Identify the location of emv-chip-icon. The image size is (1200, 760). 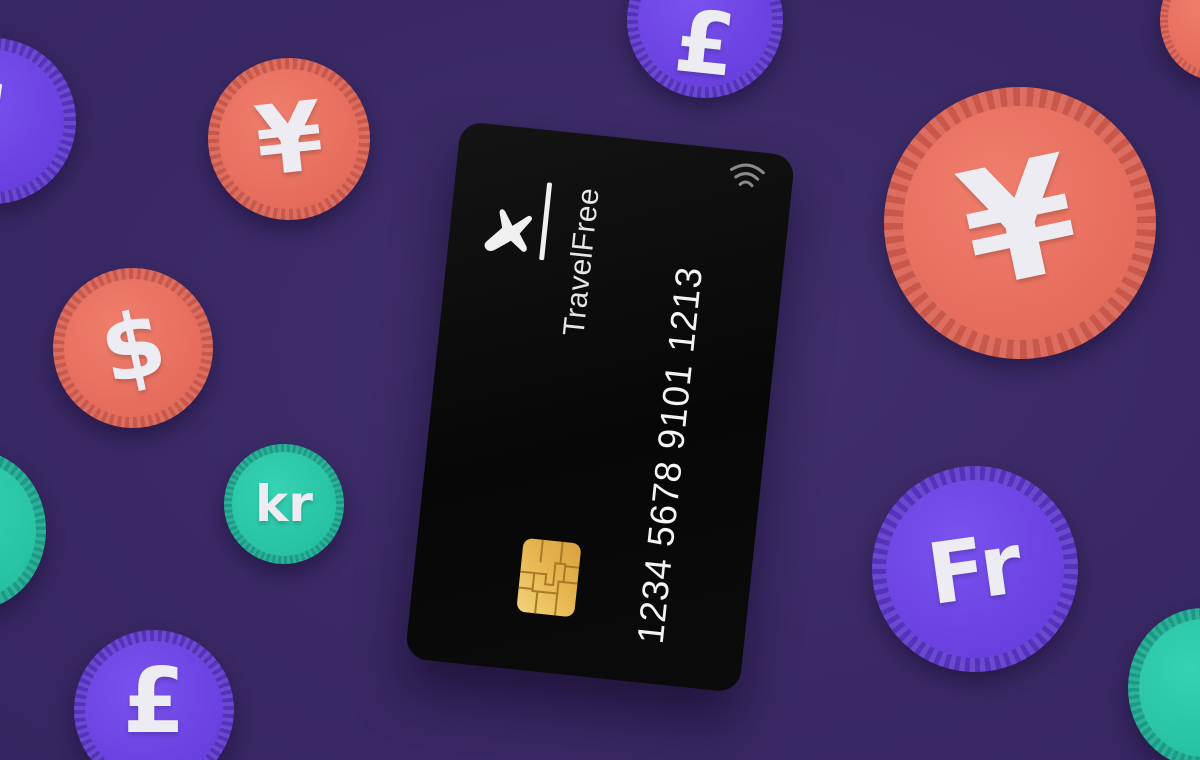
(549, 577).